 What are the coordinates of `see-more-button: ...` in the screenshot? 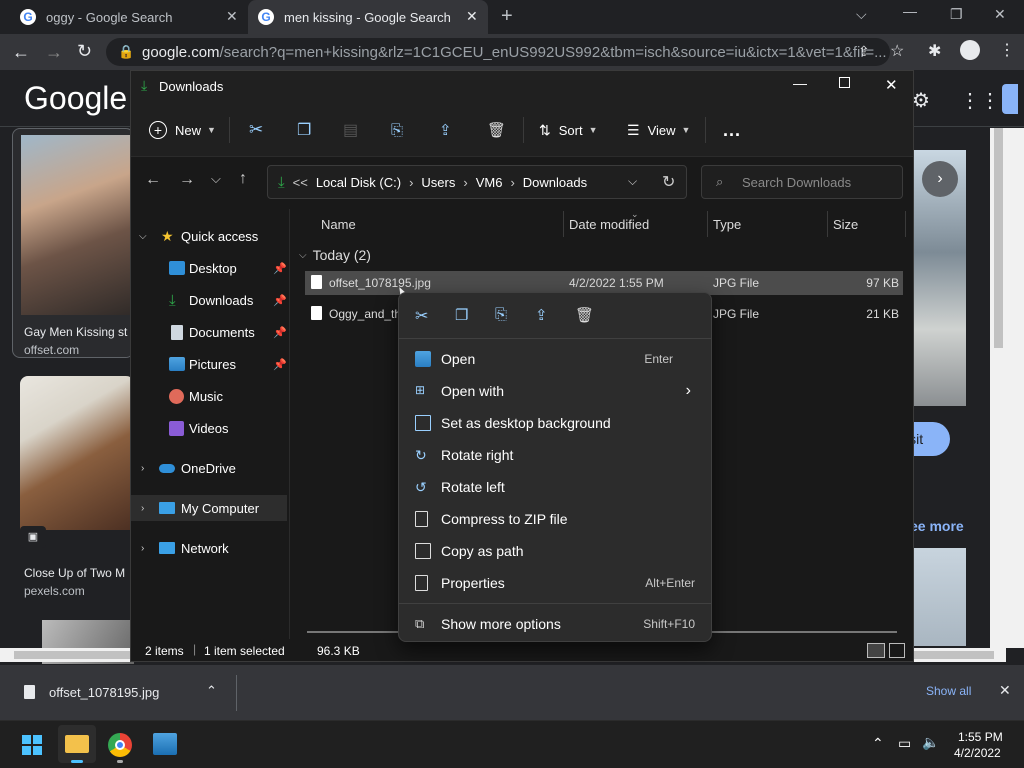 It's located at (732, 130).